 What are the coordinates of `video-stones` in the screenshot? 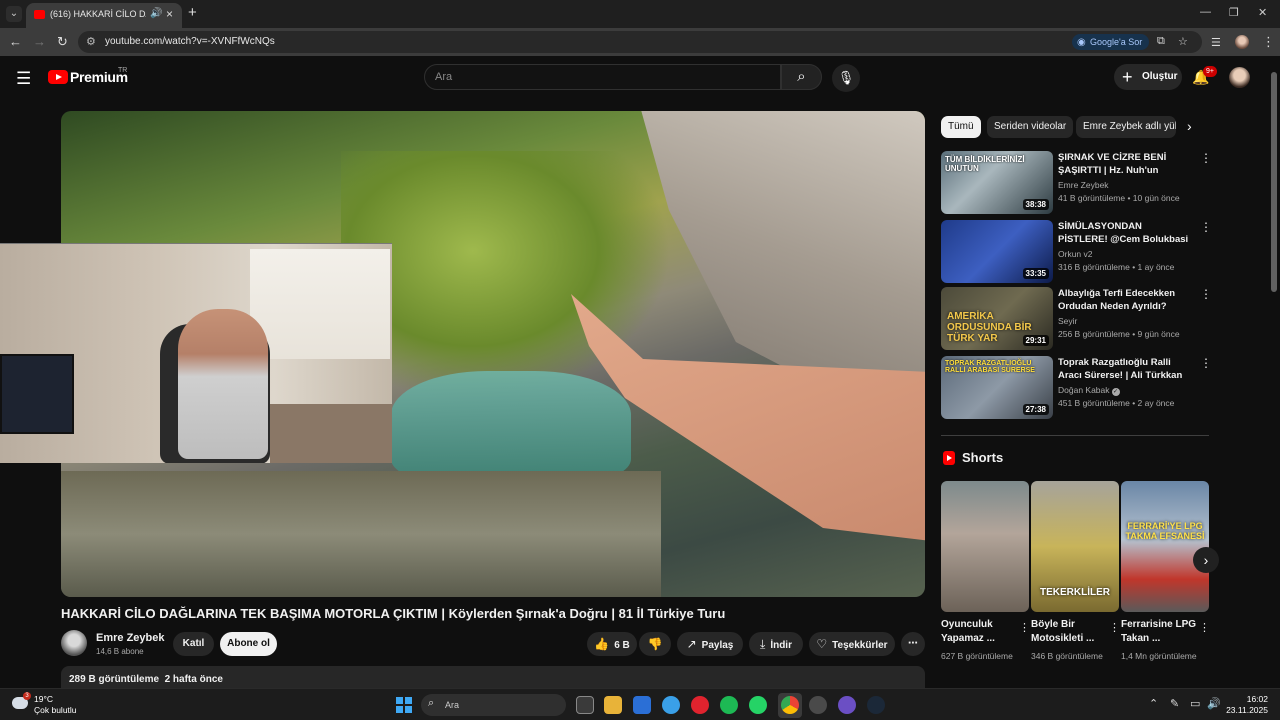 It's located at (361, 534).